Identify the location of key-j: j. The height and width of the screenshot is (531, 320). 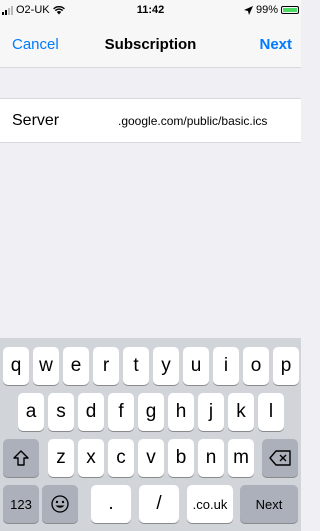
(211, 412).